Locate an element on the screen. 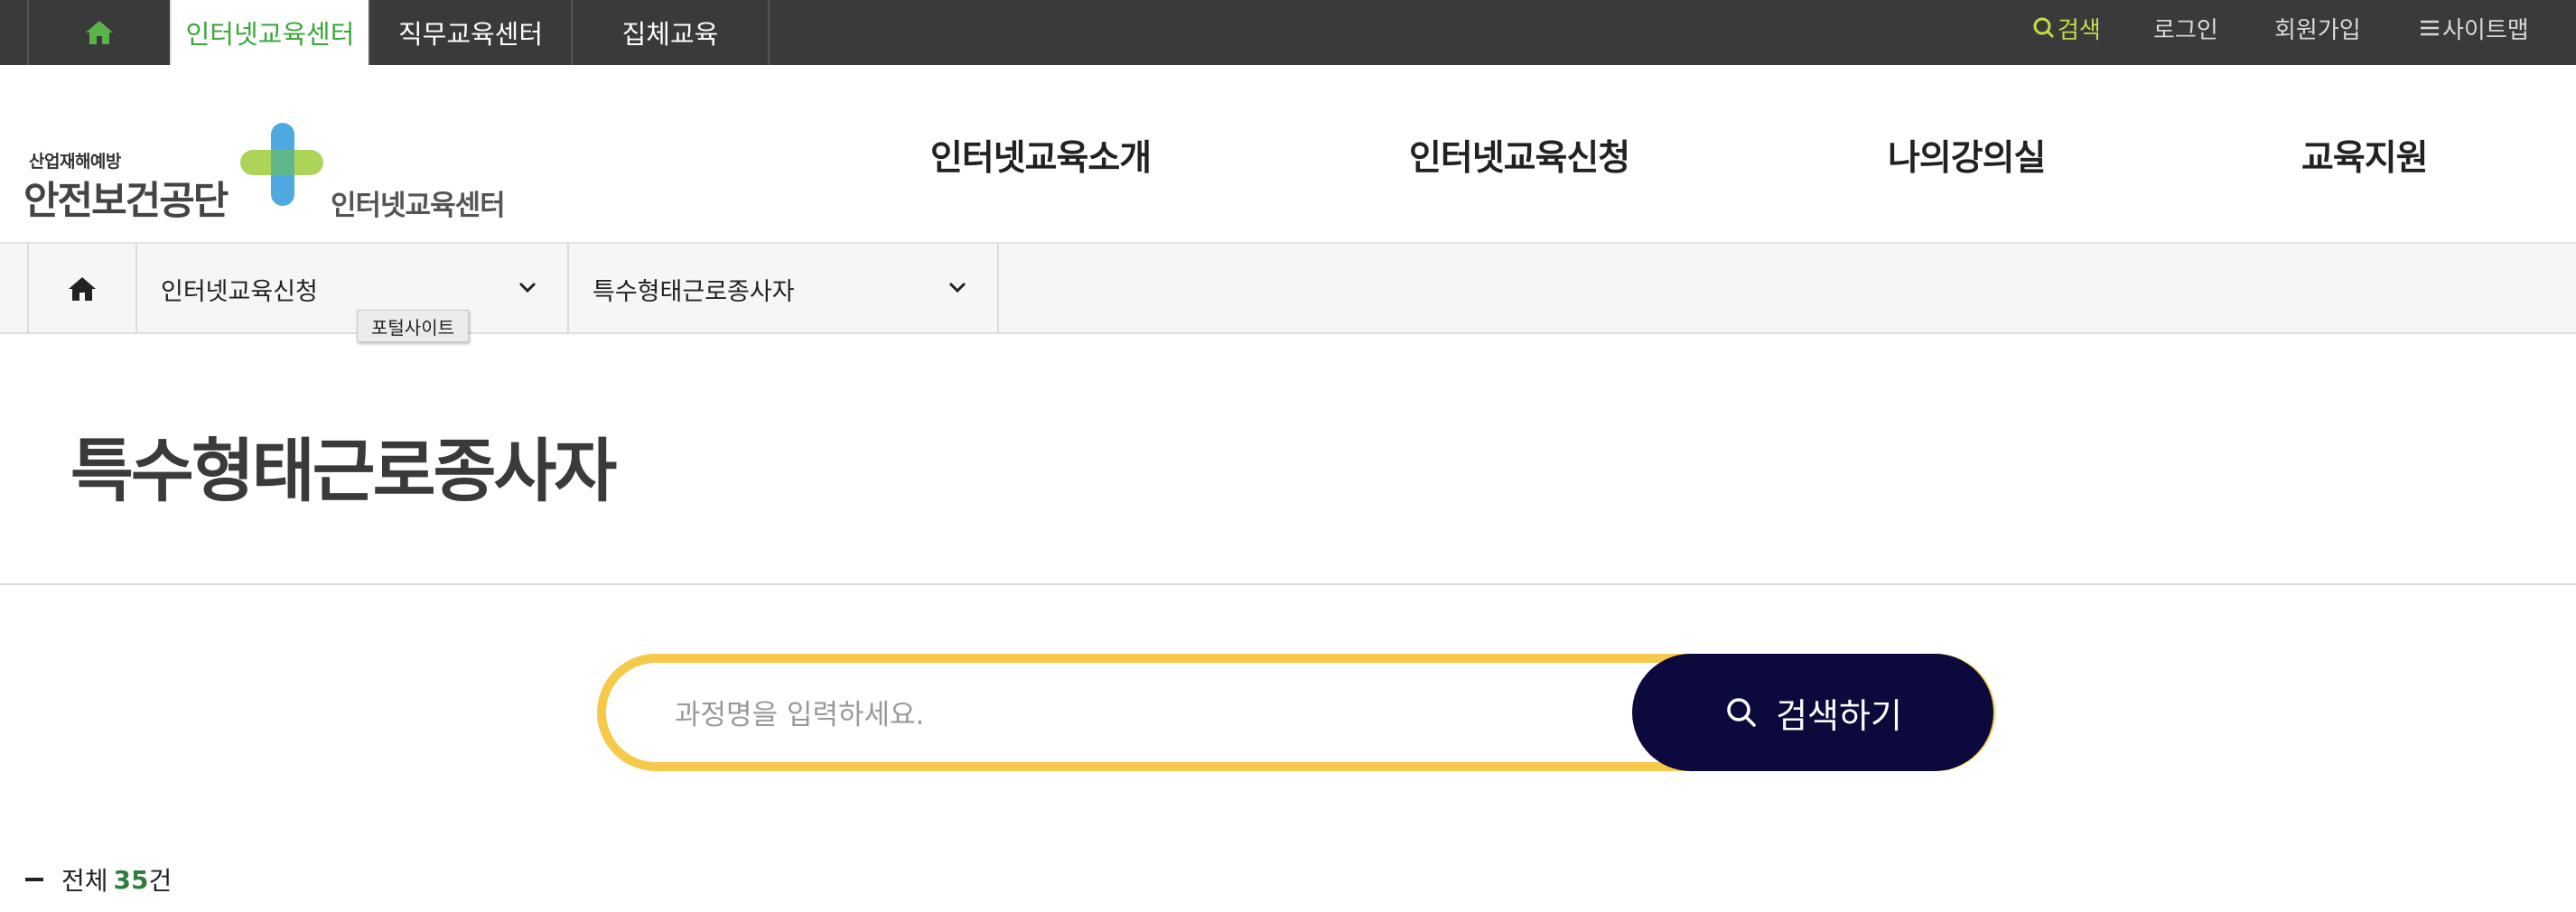  tab-group-edu: 집체교육 is located at coordinates (670, 32).